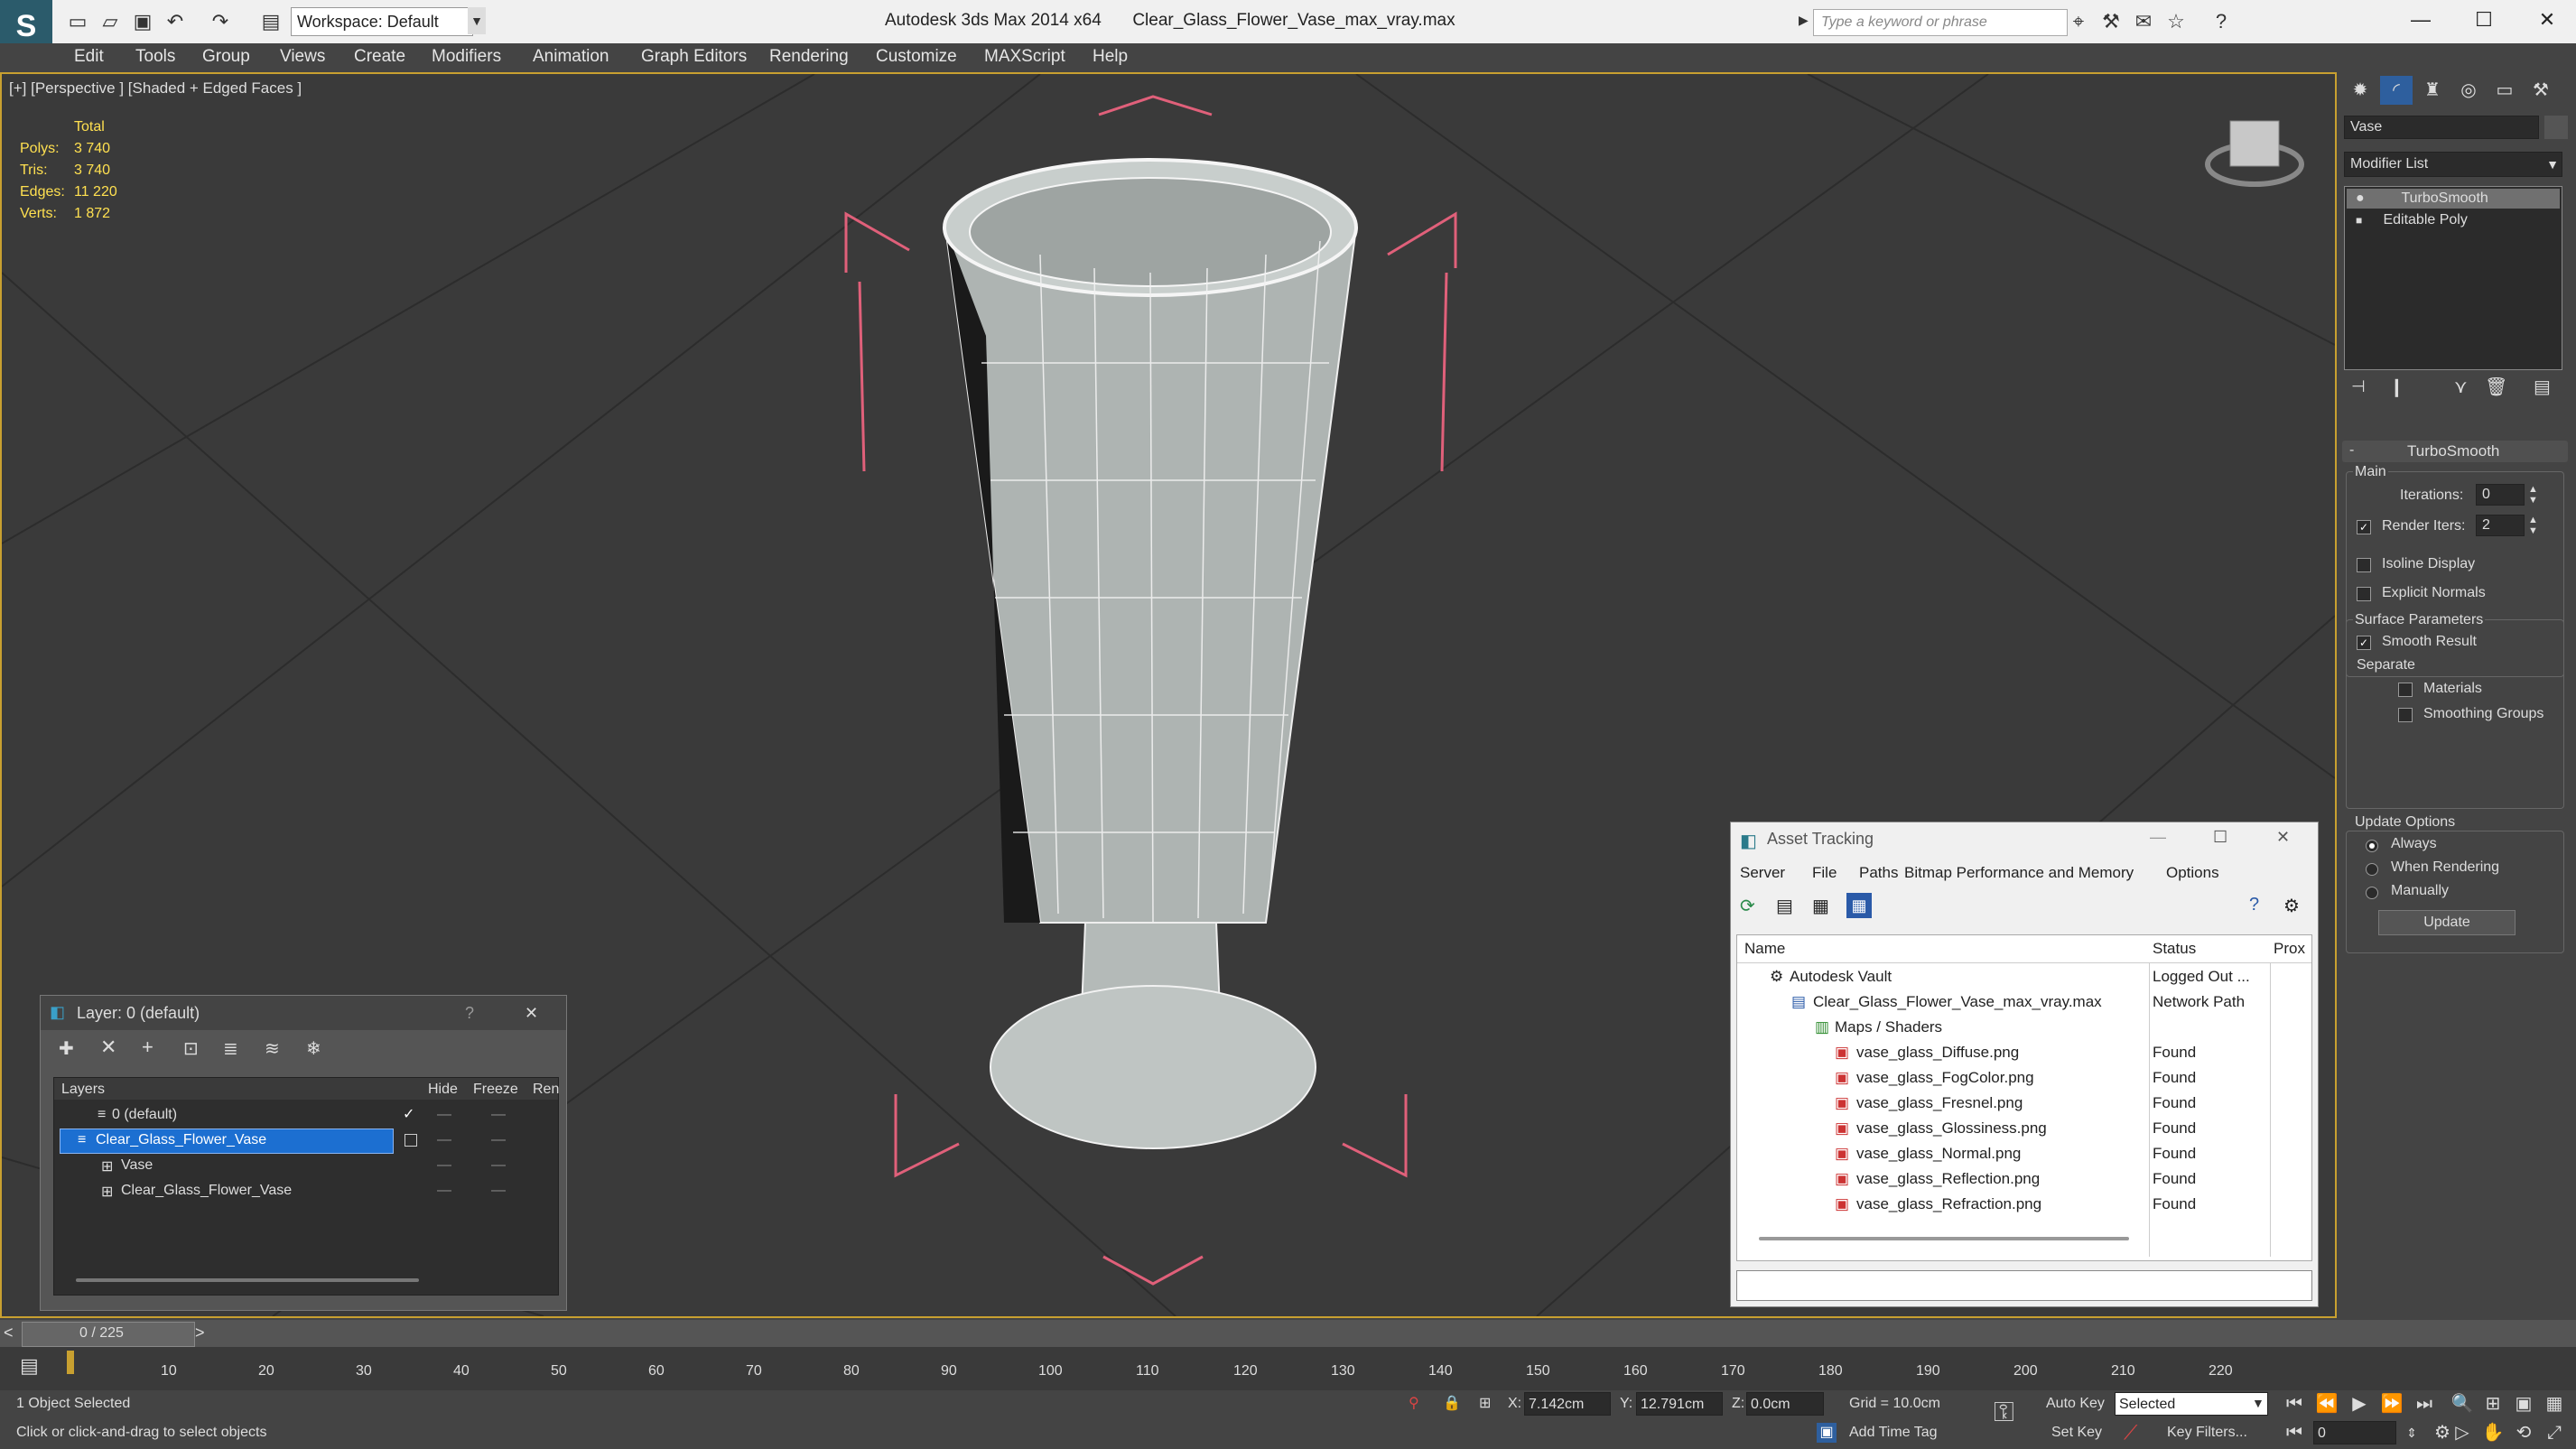 This screenshot has height=1449, width=2576. What do you see at coordinates (546, 1090) in the screenshot?
I see `col-render: Ren` at bounding box center [546, 1090].